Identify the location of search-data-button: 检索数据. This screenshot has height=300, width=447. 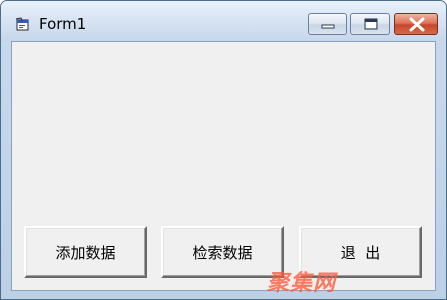
(222, 252).